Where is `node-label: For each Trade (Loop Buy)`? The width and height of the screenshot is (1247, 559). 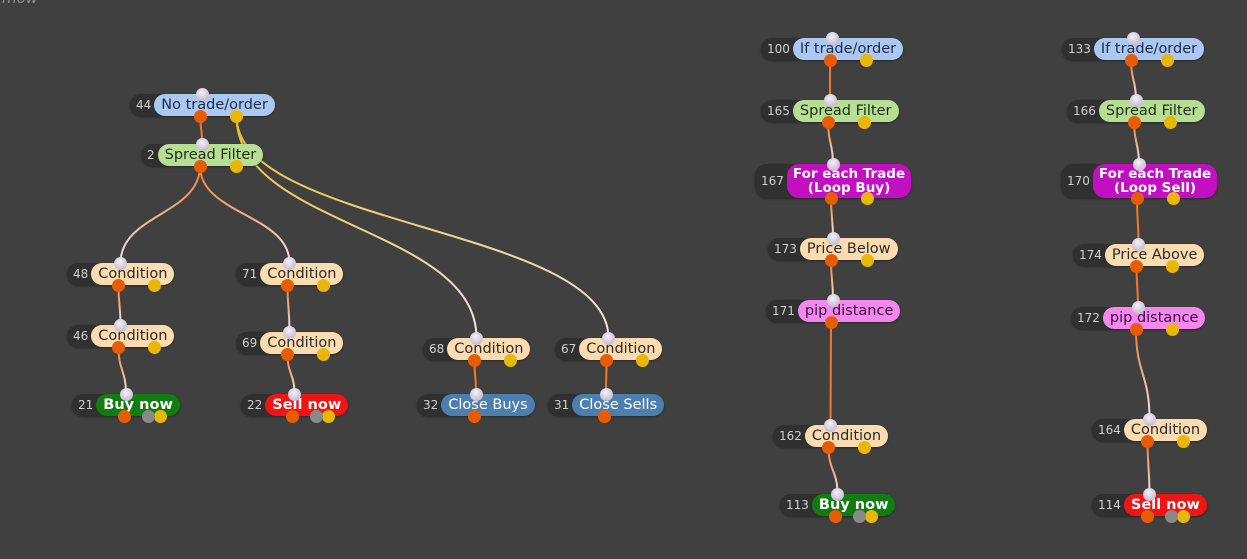
node-label: For each Trade (Loop Buy) is located at coordinates (849, 181).